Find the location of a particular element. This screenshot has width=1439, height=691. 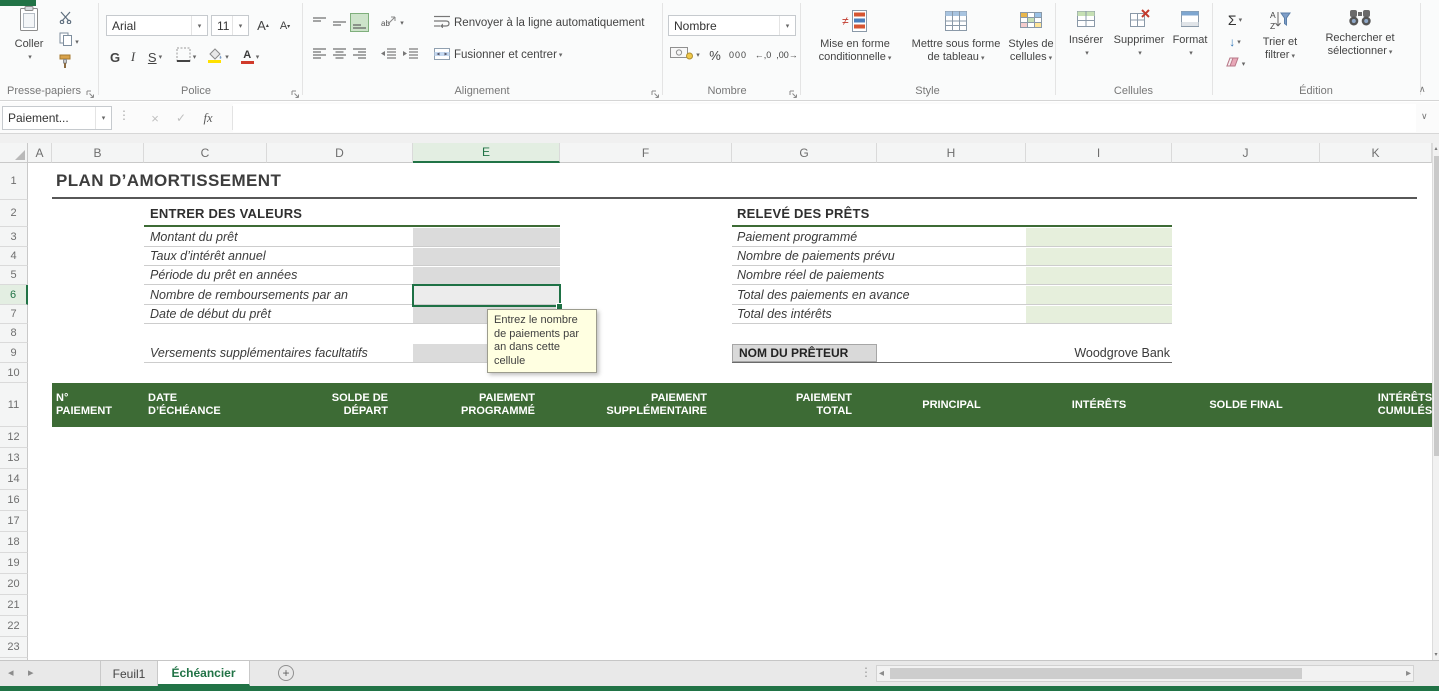

font-size-select: 11 ▾ is located at coordinates (230, 25).